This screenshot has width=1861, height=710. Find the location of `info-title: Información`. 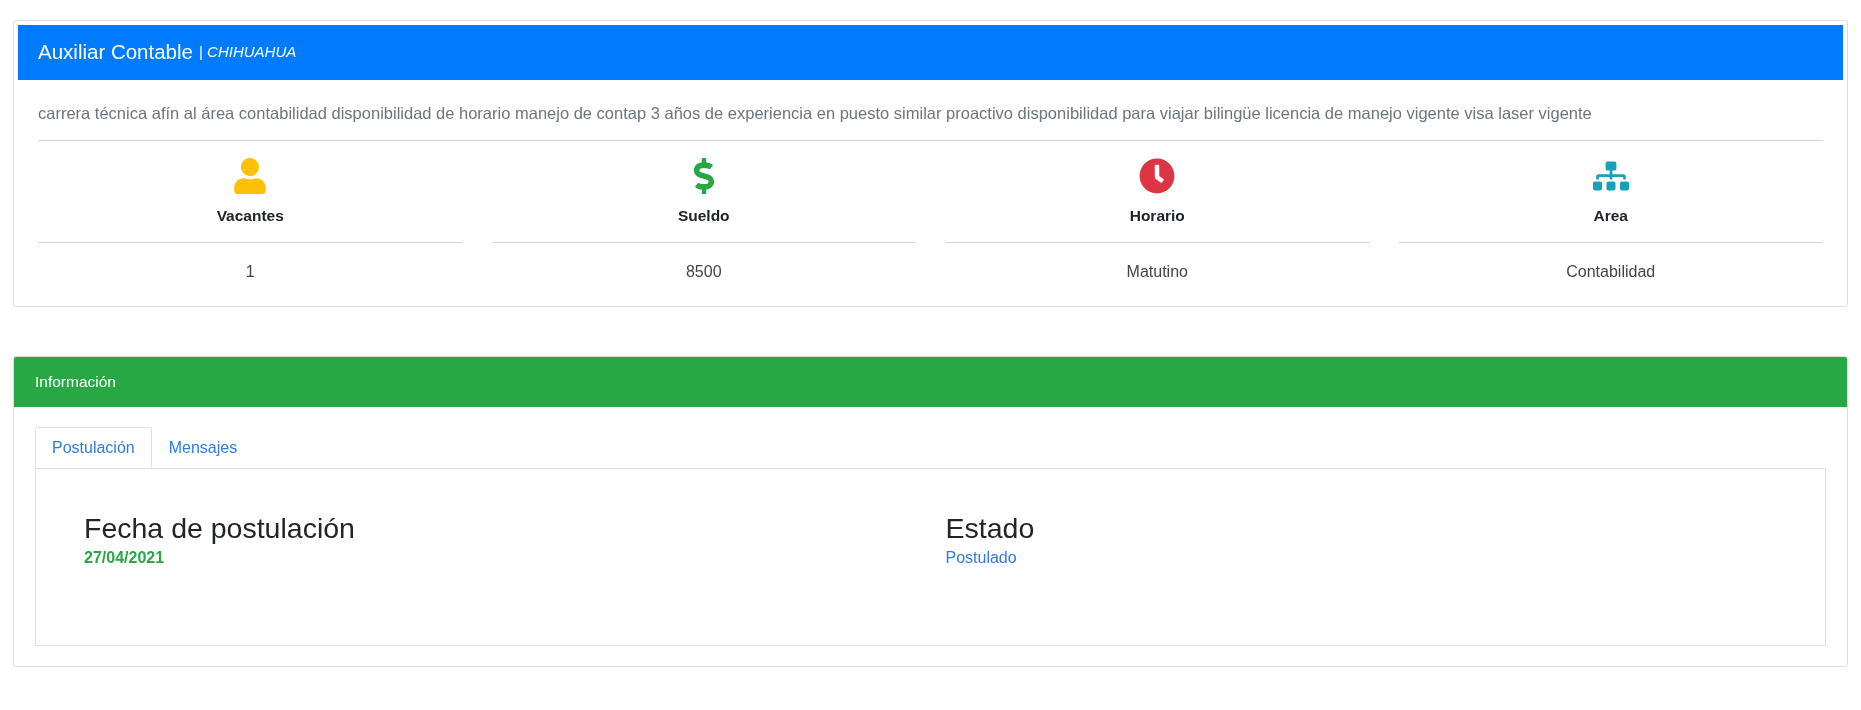

info-title: Información is located at coordinates (75, 382).